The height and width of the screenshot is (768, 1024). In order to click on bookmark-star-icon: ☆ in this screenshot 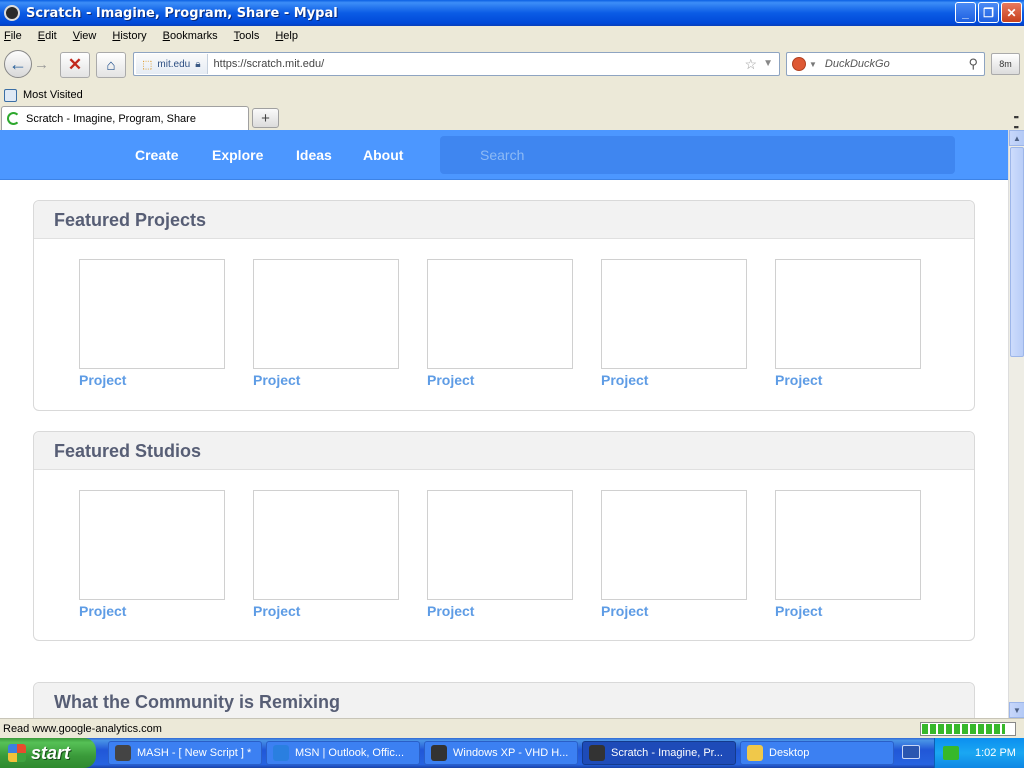, I will do `click(750, 64)`.